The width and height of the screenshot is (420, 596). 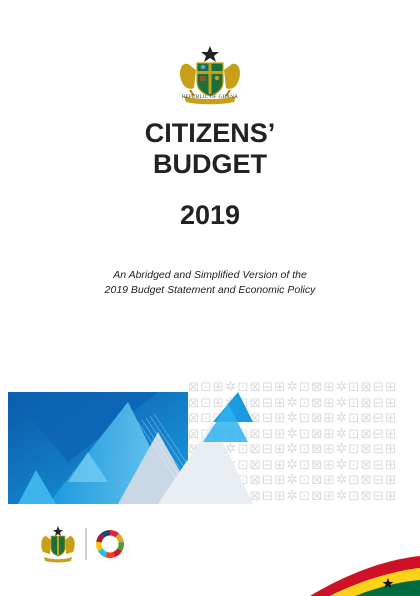 What do you see at coordinates (210, 133) in the screenshot?
I see `title-line-1: CITIZENS’` at bounding box center [210, 133].